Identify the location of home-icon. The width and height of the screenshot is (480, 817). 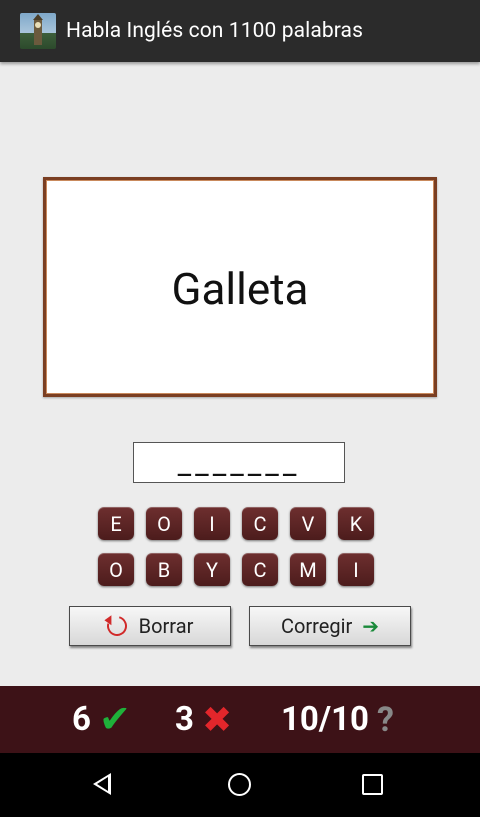
(239, 784).